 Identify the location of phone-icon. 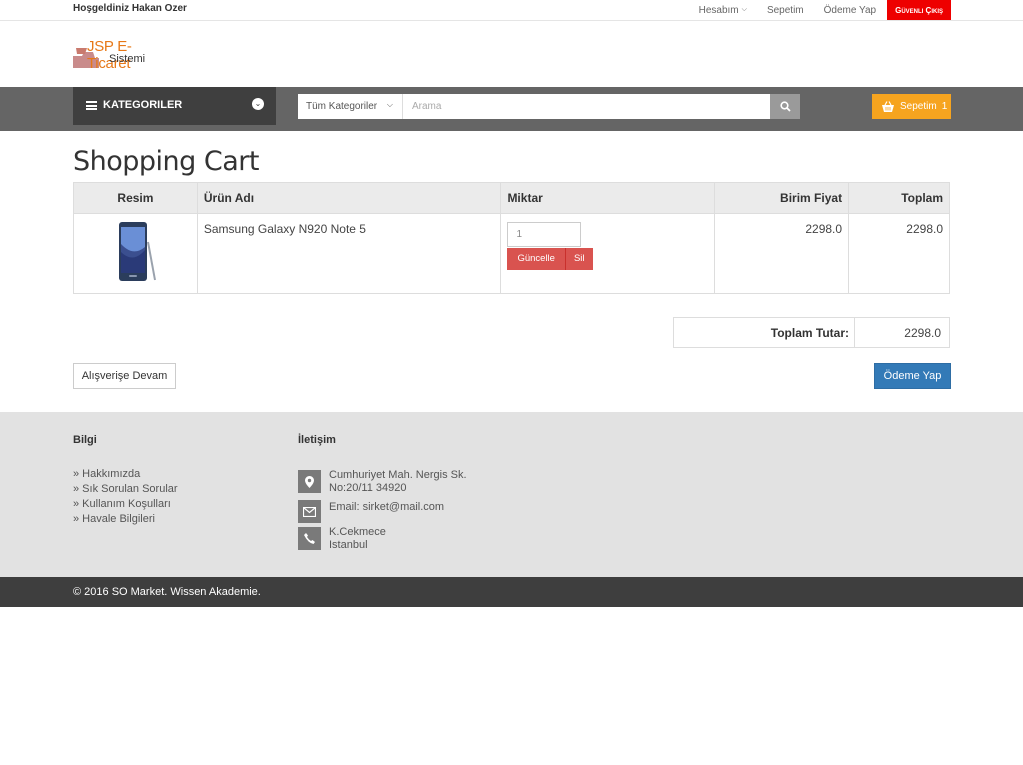
(309, 538).